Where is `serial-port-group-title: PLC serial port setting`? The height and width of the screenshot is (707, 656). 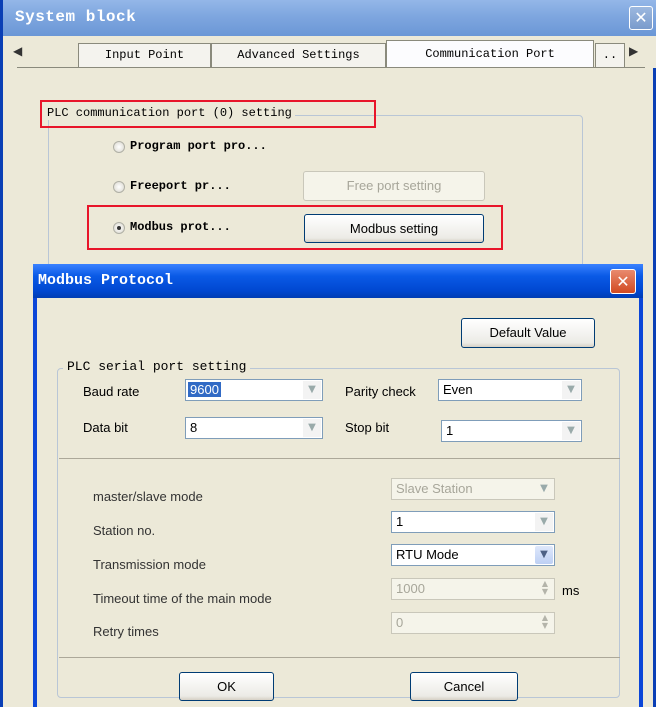 serial-port-group-title: PLC serial port setting is located at coordinates (157, 366).